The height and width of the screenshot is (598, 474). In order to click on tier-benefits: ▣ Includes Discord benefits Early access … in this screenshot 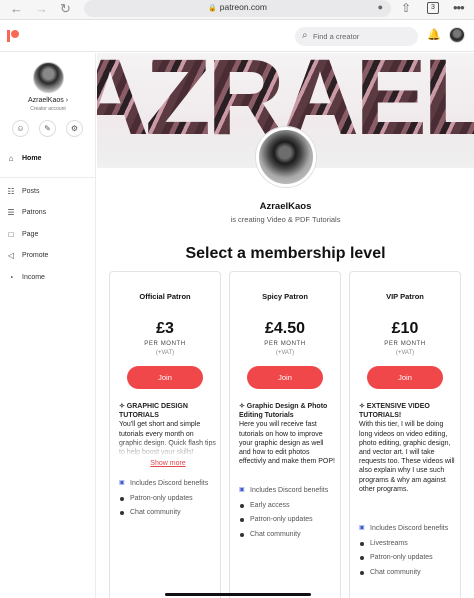, I will do `click(288, 515)`.